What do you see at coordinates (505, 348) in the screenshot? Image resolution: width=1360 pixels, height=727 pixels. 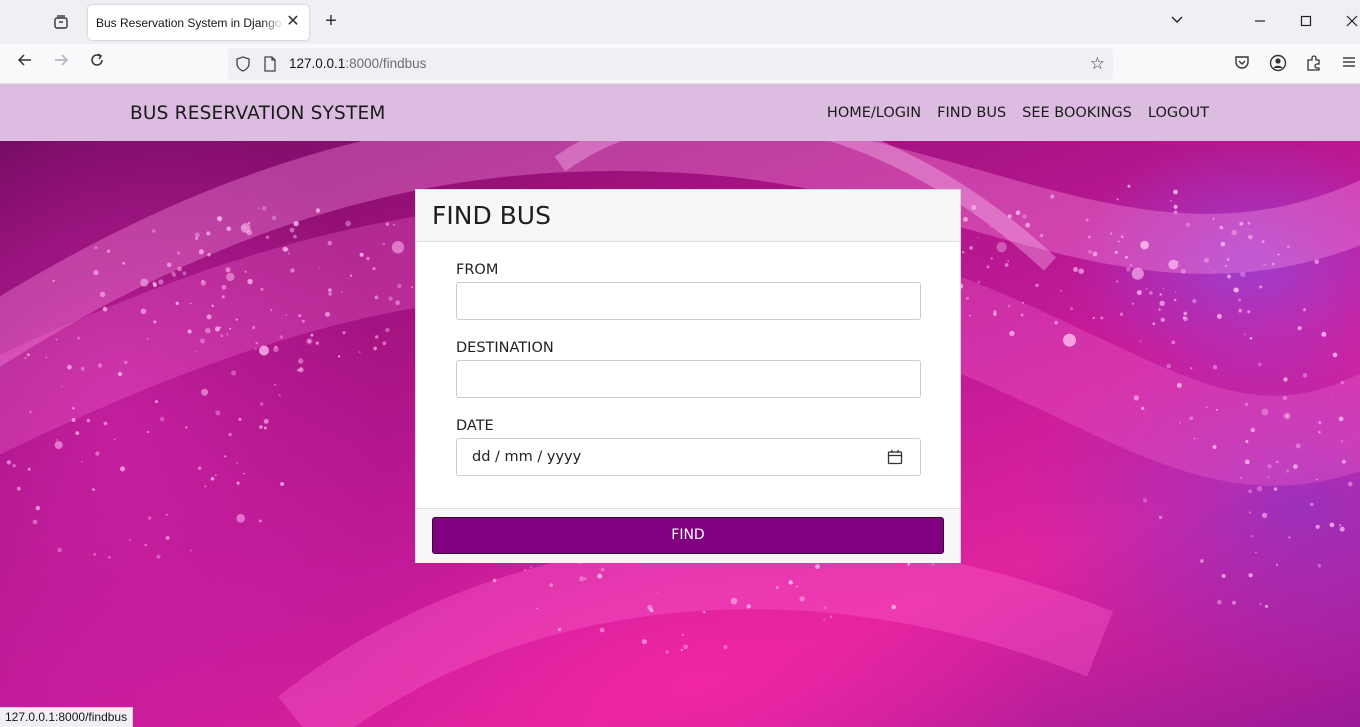 I see `destination-label: DESTINATION` at bounding box center [505, 348].